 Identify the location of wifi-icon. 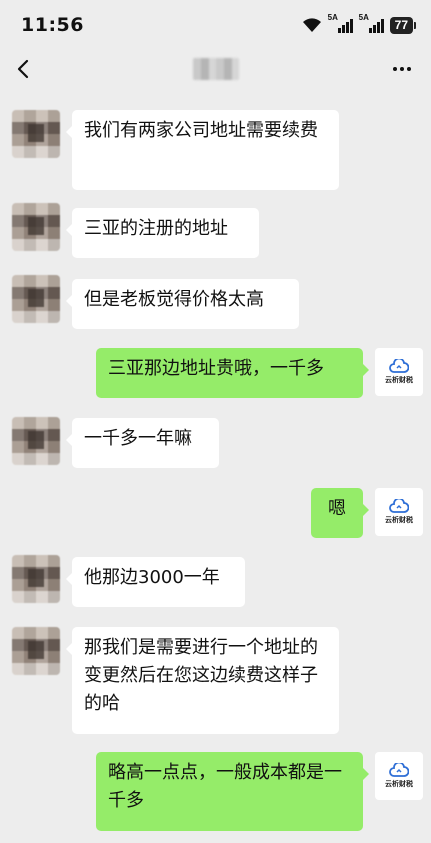
(311, 25).